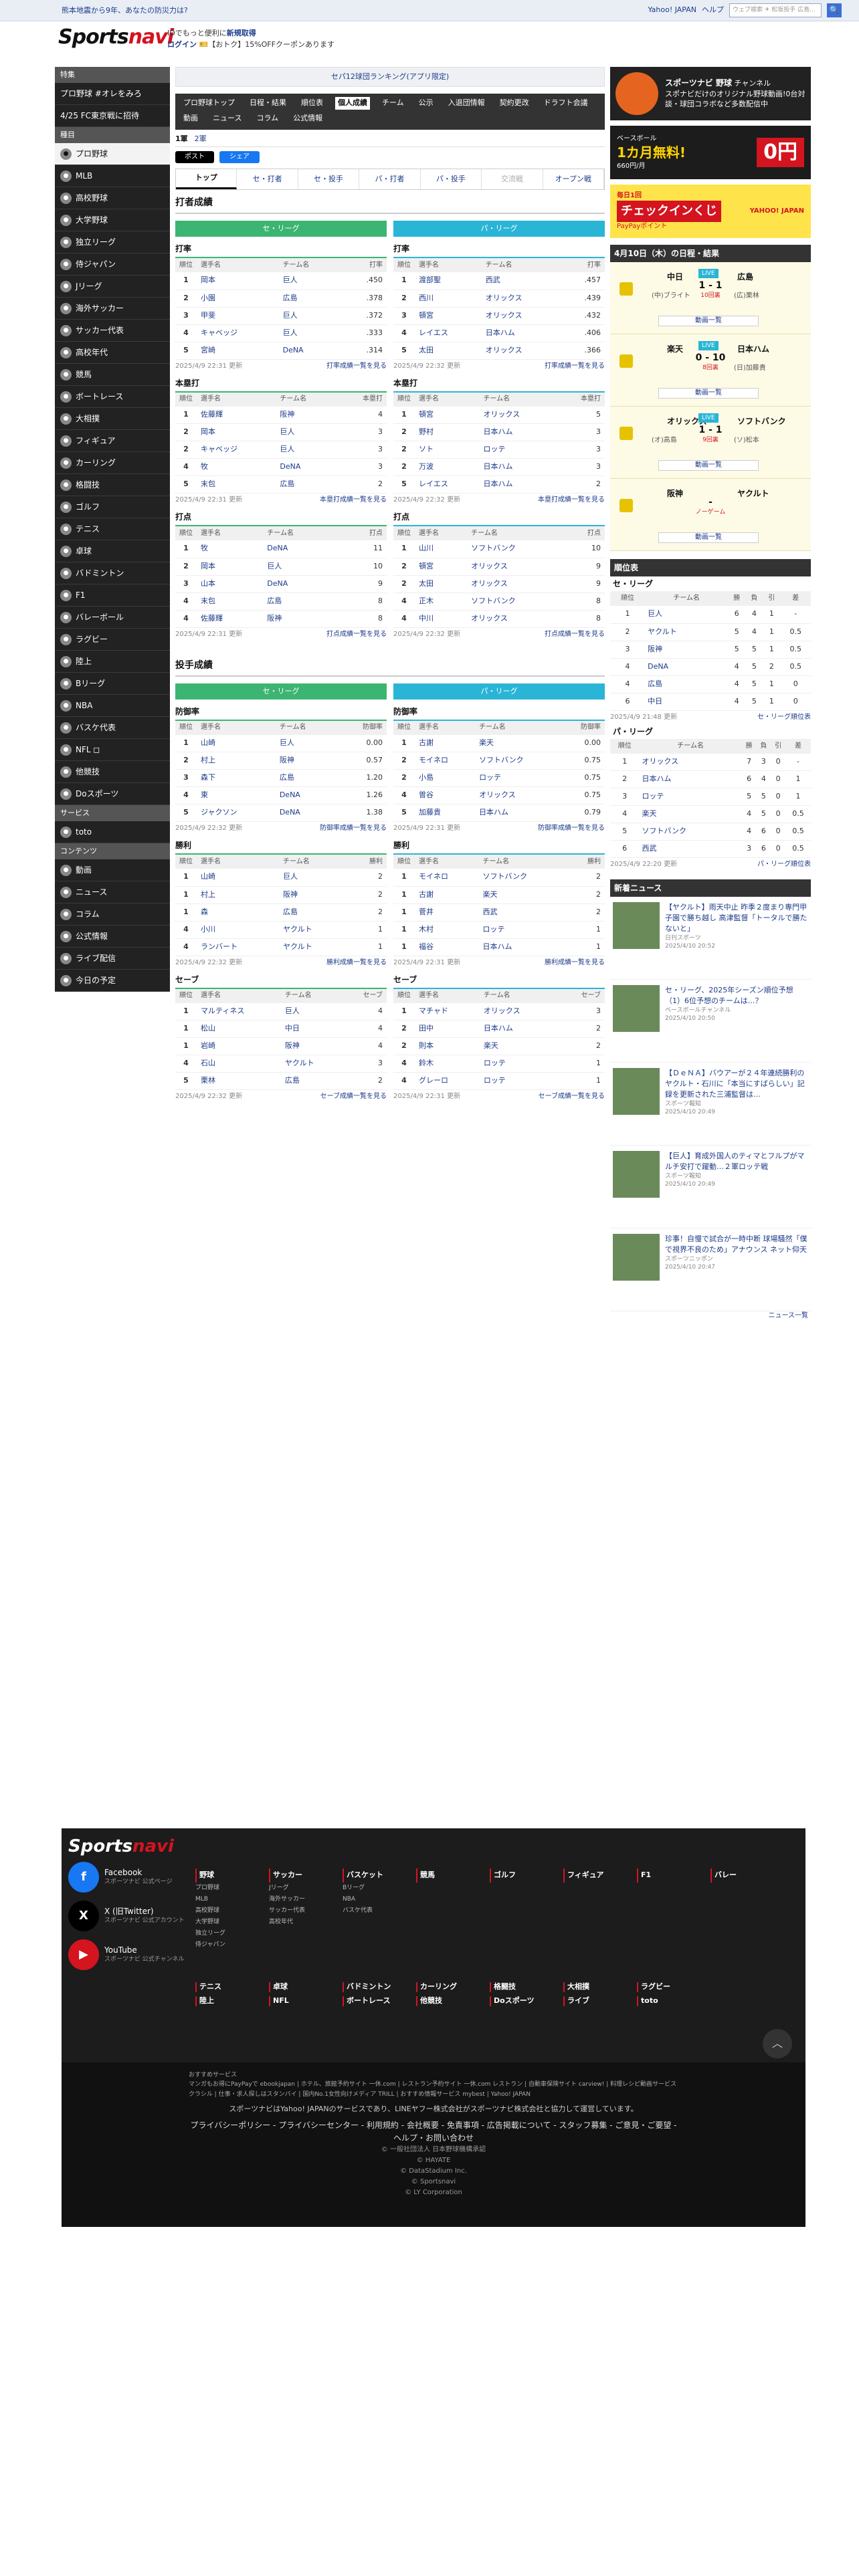  I want to click on sidebar-item: ● ボートレース, so click(113, 397).